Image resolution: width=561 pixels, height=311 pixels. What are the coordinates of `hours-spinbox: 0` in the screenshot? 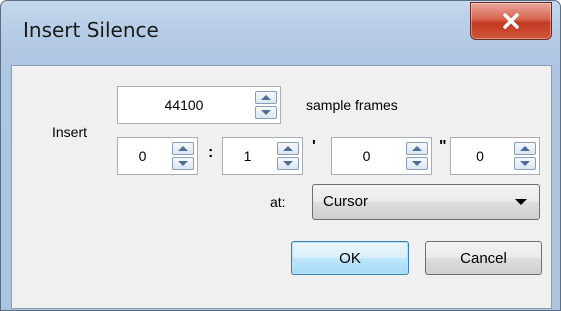 It's located at (157, 156).